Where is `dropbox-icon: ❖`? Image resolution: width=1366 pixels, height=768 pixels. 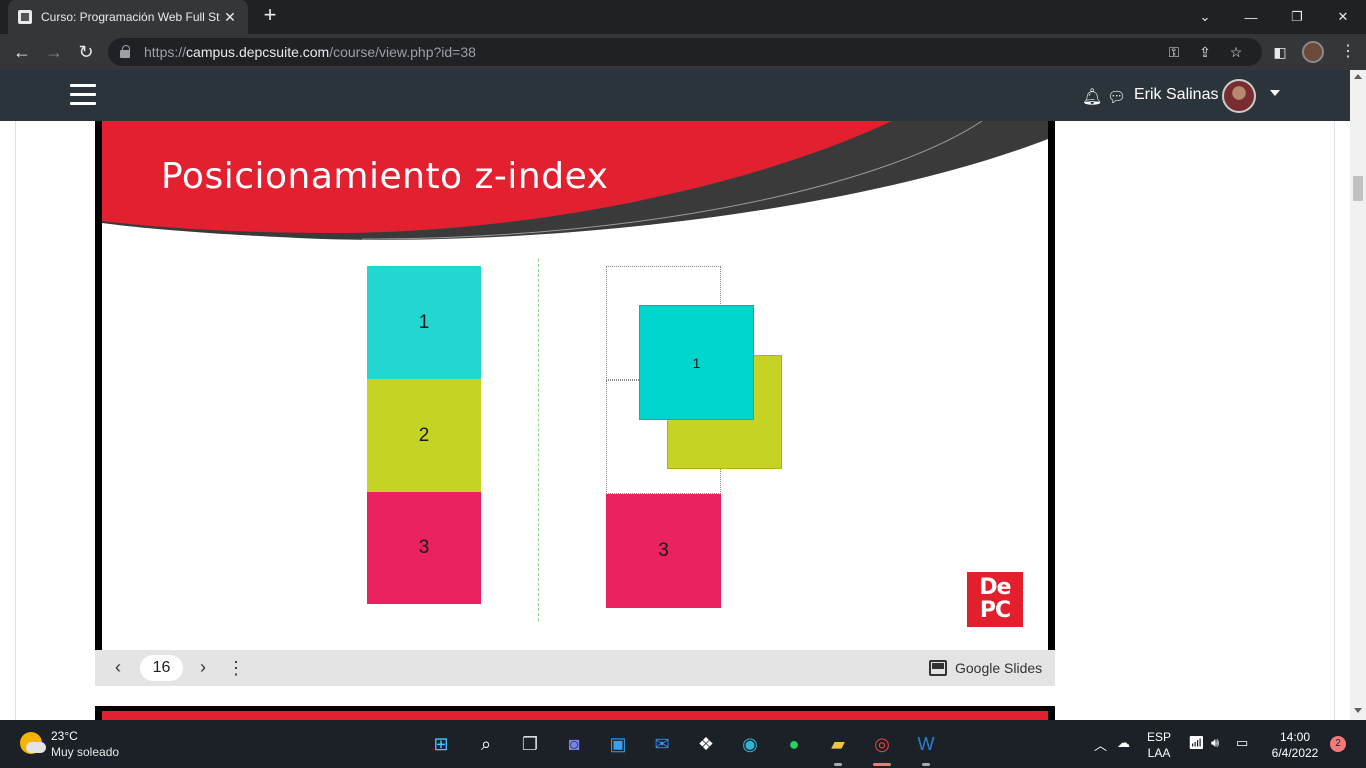 dropbox-icon: ❖ is located at coordinates (706, 744).